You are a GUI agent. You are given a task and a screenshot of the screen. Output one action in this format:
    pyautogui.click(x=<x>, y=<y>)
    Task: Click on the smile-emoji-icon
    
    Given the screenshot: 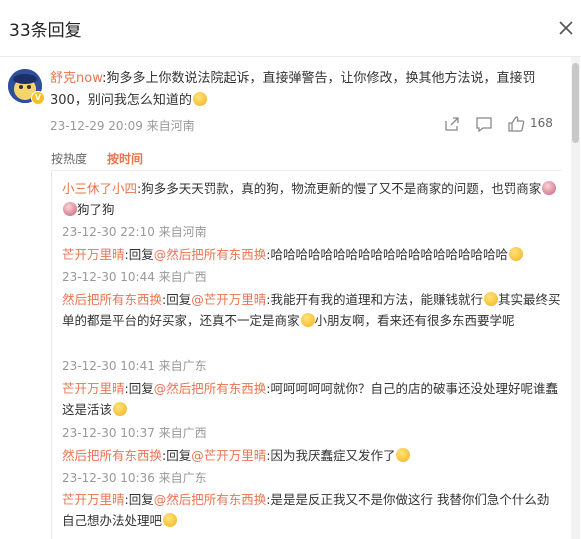 What is the action you would take?
    pyautogui.click(x=120, y=409)
    